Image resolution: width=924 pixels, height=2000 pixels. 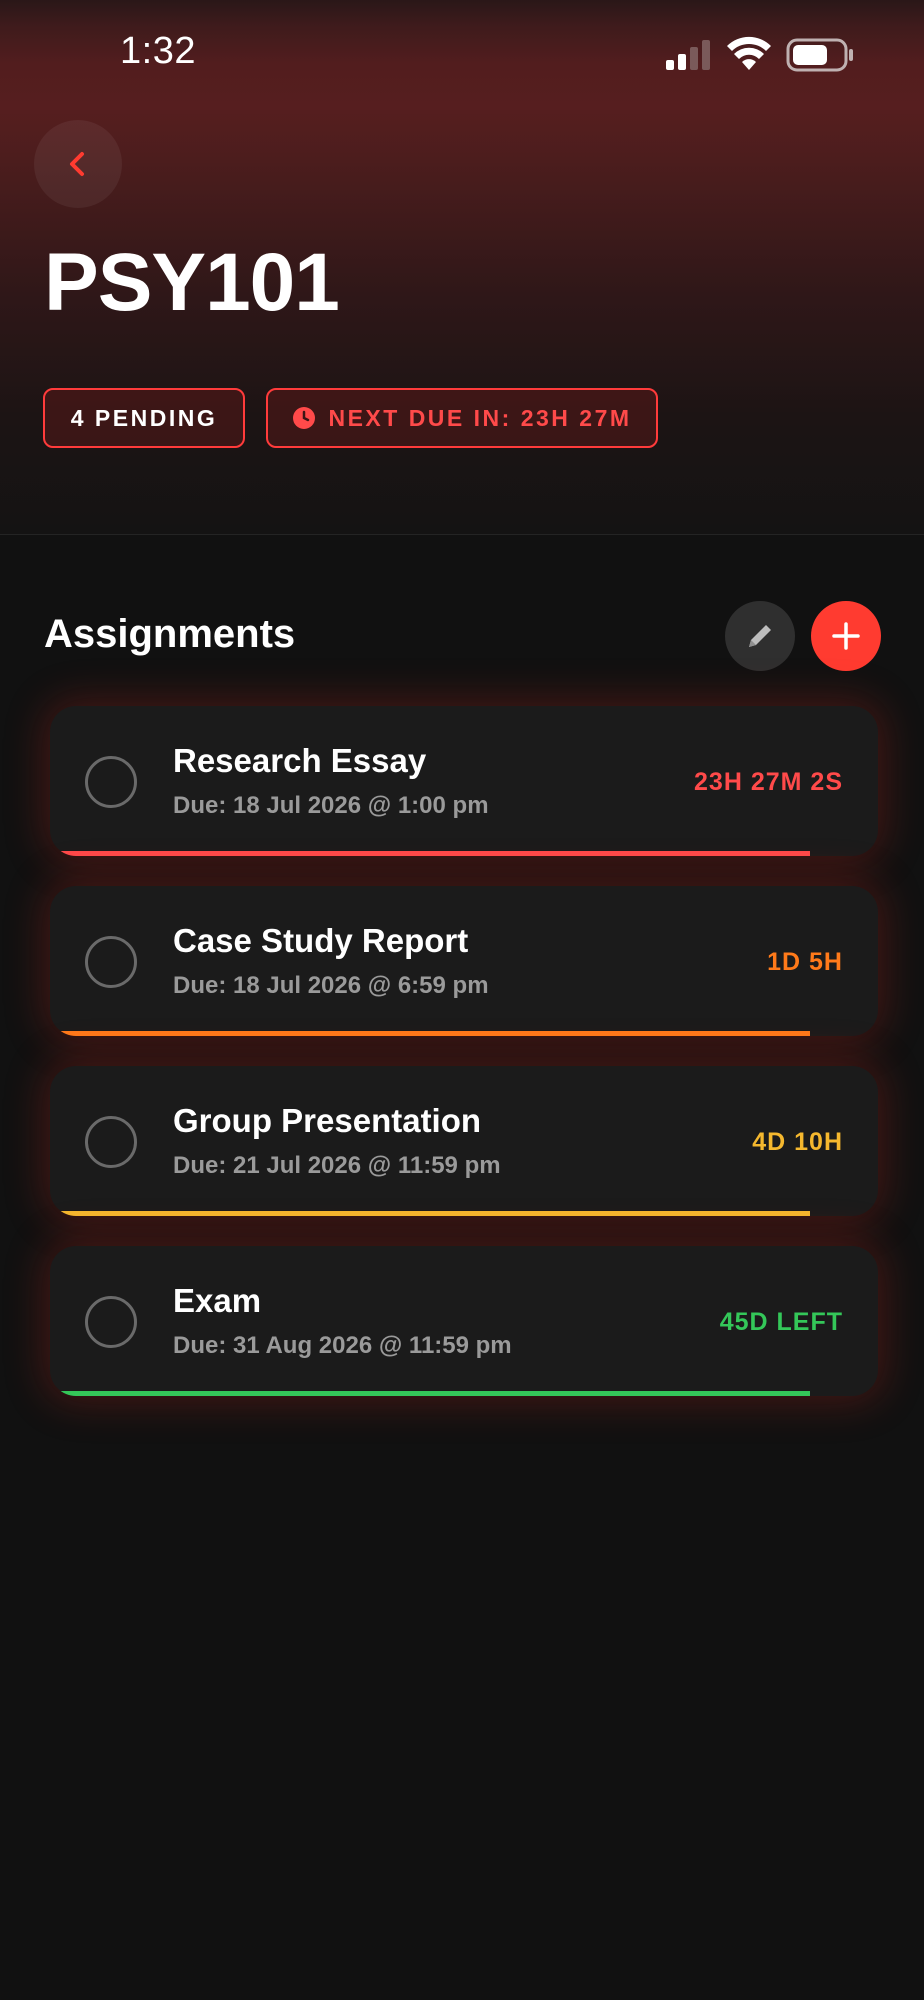 What do you see at coordinates (768, 782) in the screenshot?
I see `time-remaining: 23H 27M 2S` at bounding box center [768, 782].